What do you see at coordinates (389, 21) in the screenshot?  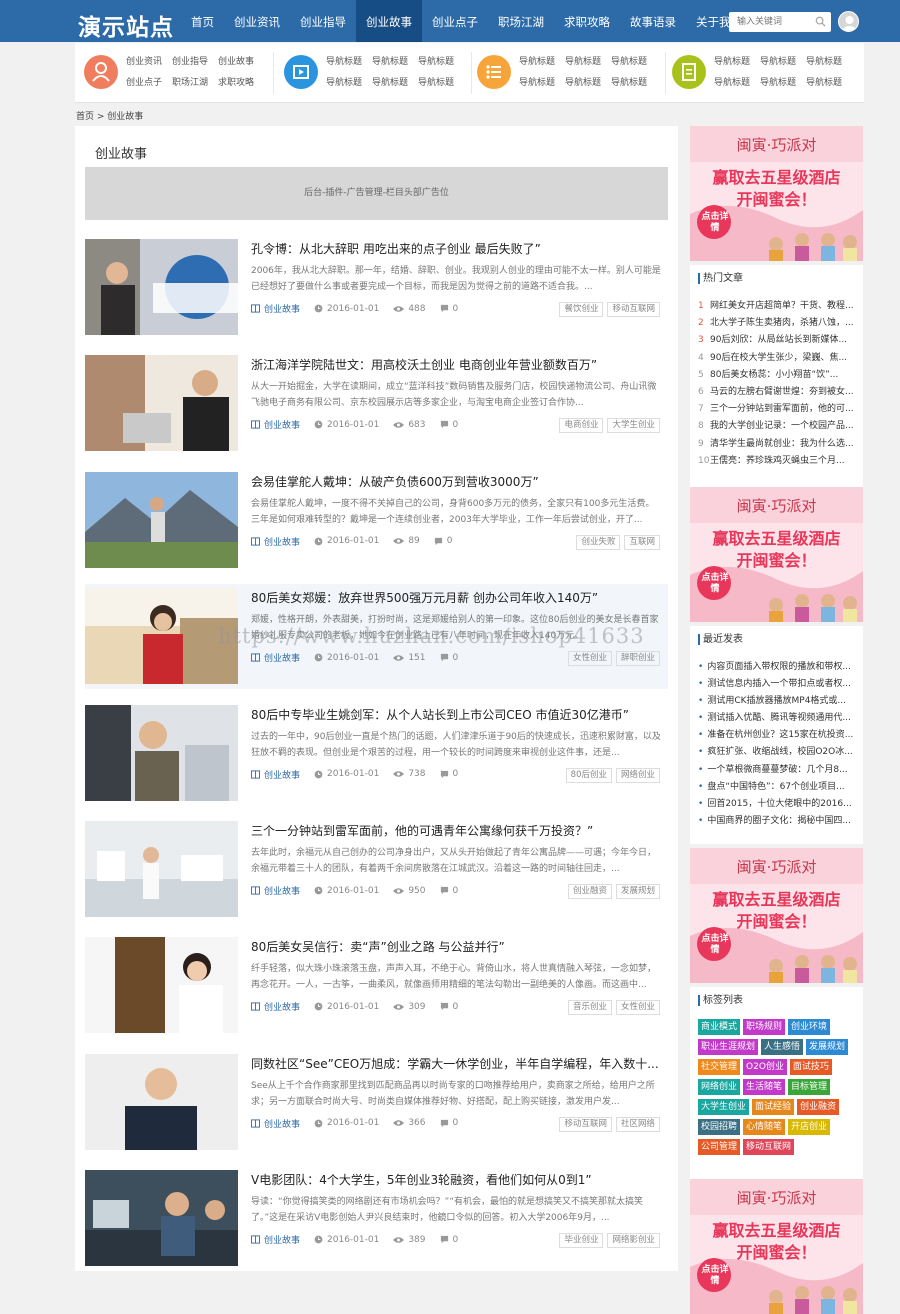 I see `nav-stories: 创业故事` at bounding box center [389, 21].